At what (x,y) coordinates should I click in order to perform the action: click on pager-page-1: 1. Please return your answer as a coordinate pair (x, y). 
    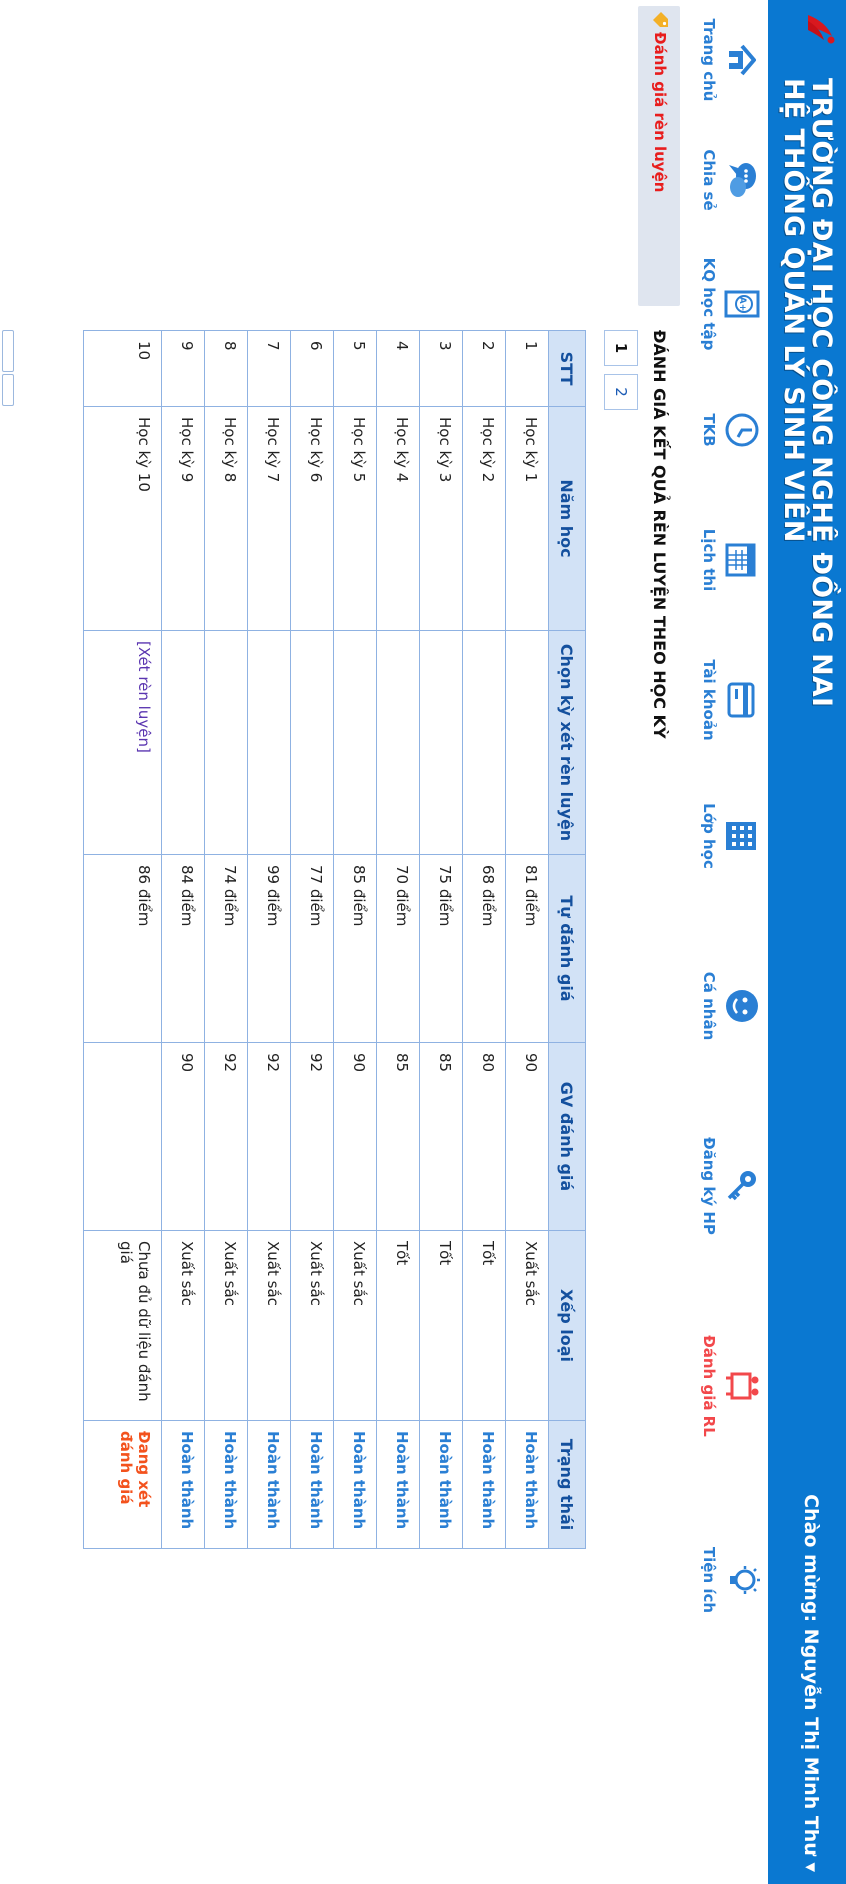
    Looking at the image, I should click on (621, 348).